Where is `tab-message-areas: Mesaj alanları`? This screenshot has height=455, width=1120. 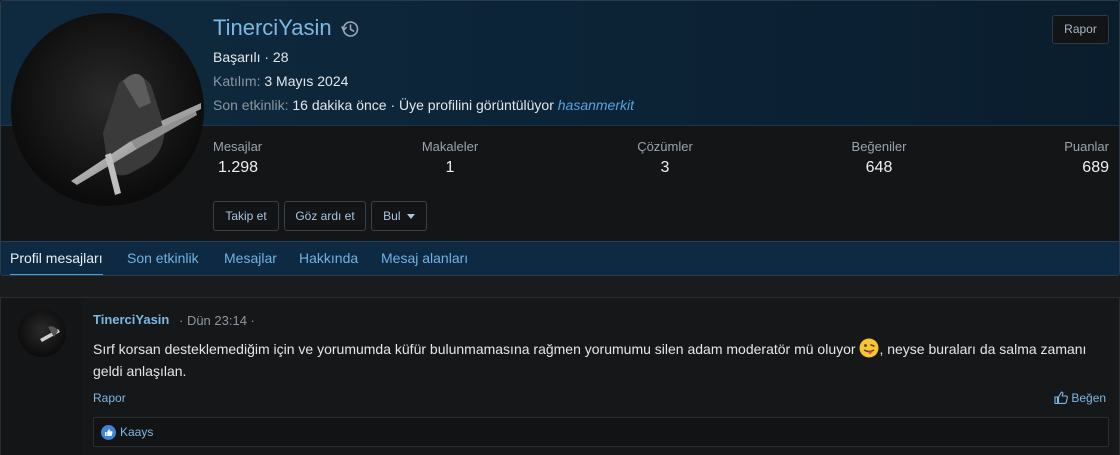 tab-message-areas: Mesaj alanları is located at coordinates (424, 258).